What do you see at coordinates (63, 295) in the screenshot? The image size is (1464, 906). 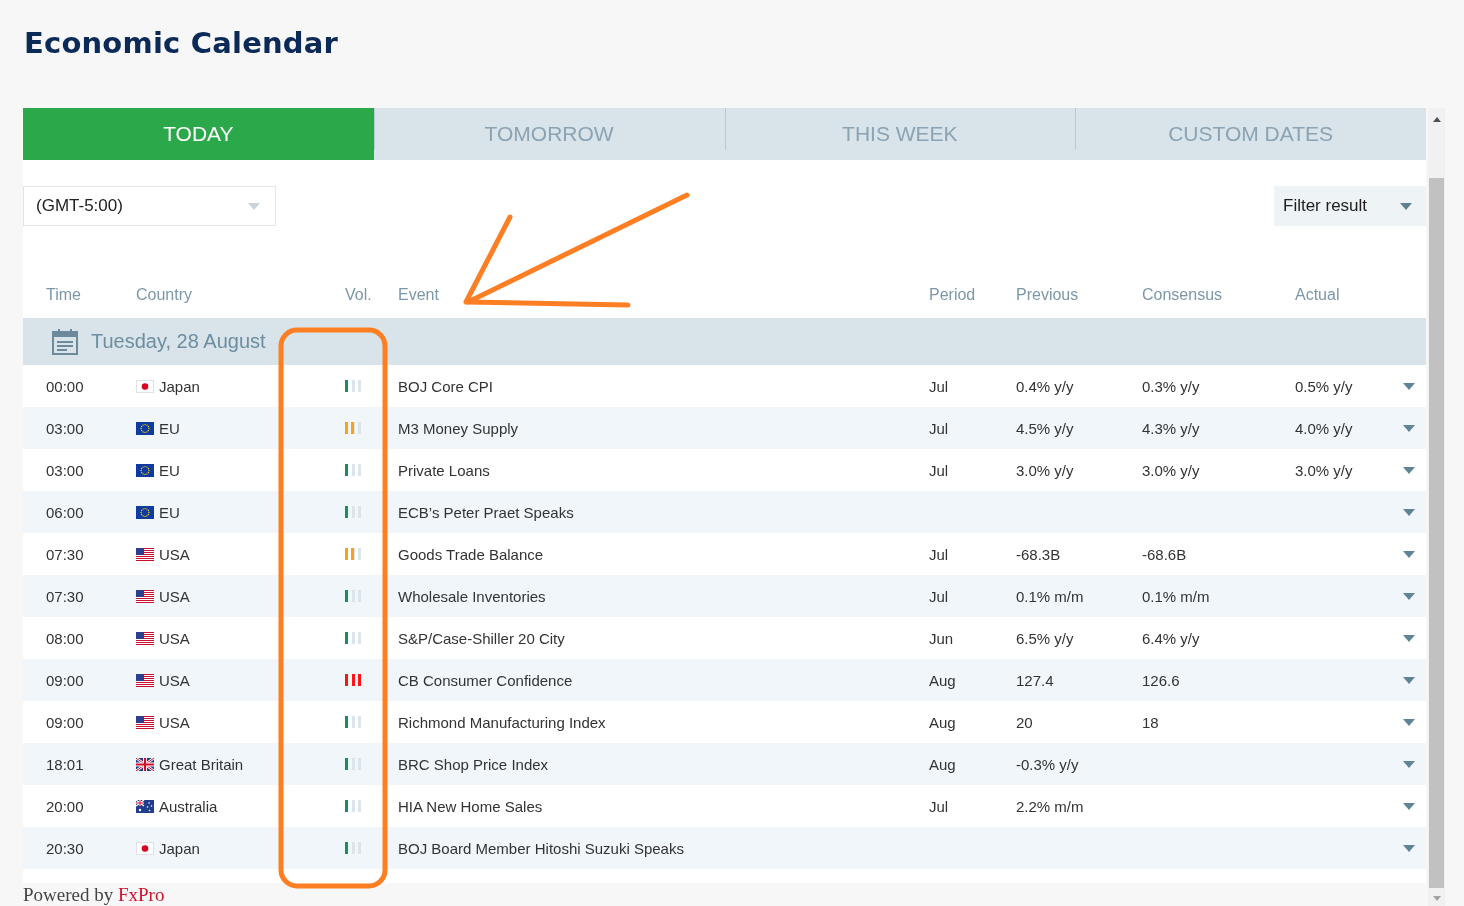 I see `column-header: Time` at bounding box center [63, 295].